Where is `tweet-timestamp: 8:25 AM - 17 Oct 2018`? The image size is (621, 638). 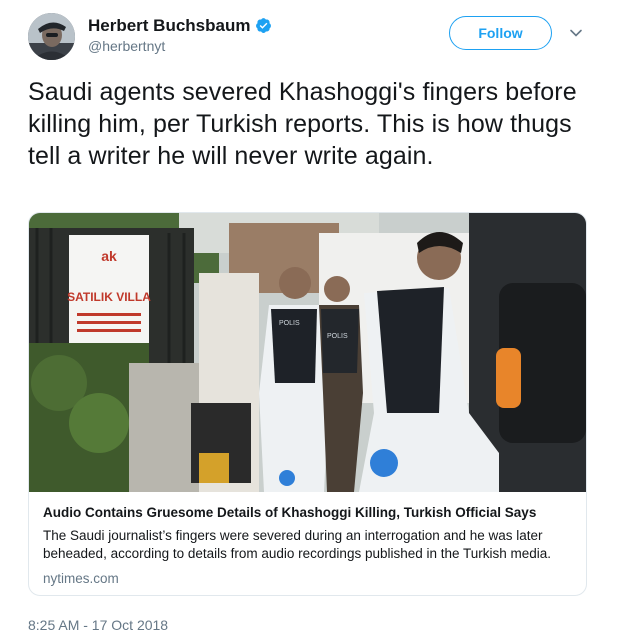 tweet-timestamp: 8:25 AM - 17 Oct 2018 is located at coordinates (98, 625).